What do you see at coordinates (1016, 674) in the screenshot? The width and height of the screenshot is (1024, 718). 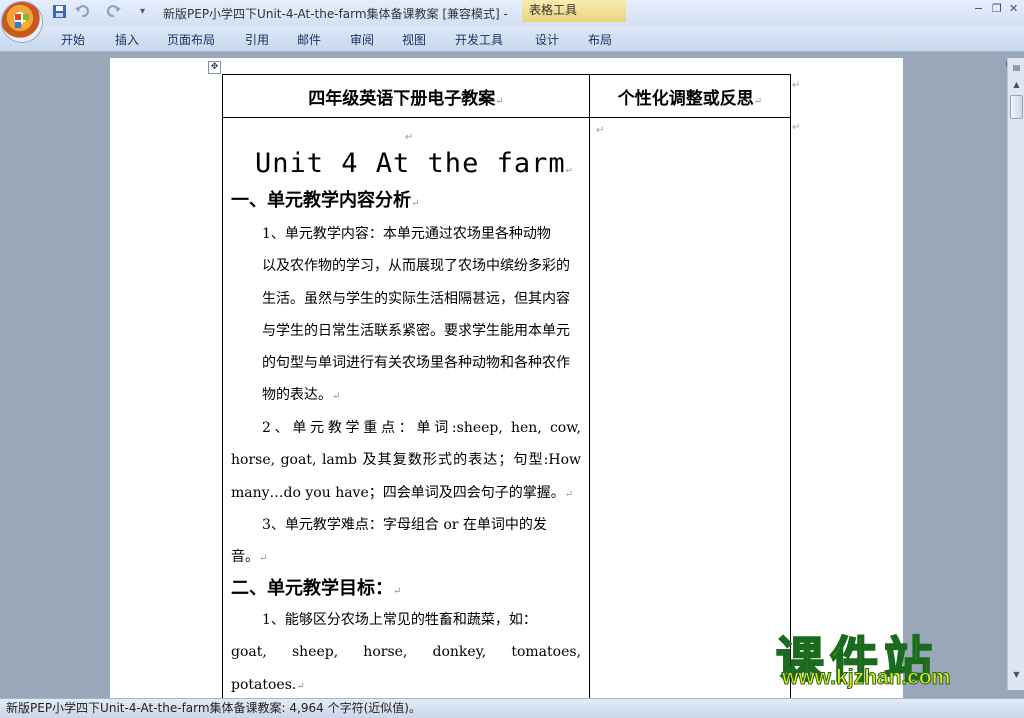 I see `scroll-down-icon: ▼` at bounding box center [1016, 674].